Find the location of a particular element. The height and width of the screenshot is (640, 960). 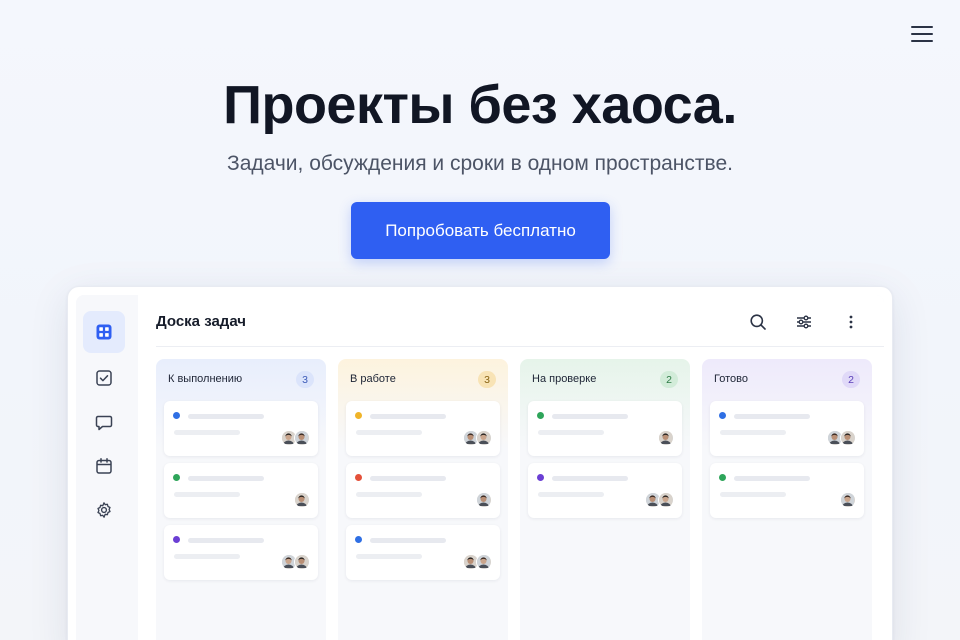

app-sidebar is located at coordinates (107, 467).